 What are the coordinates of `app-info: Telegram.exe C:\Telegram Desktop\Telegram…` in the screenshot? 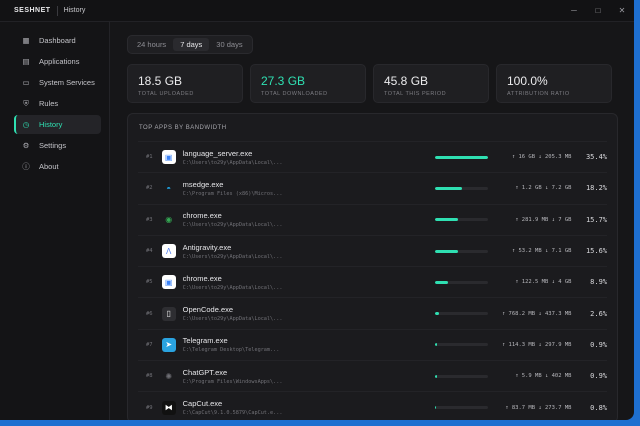 It's located at (309, 344).